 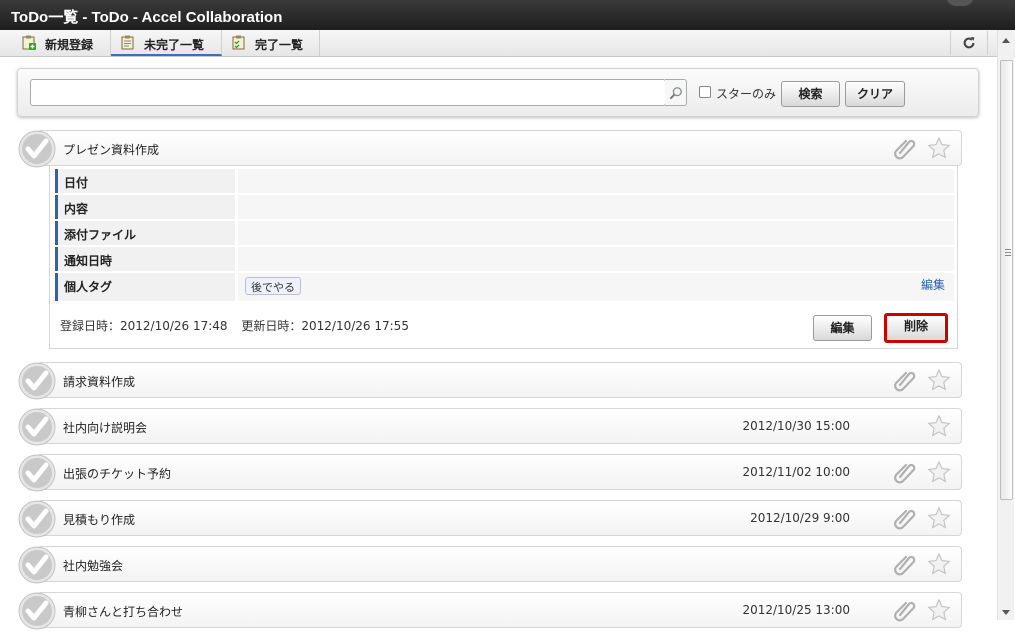 What do you see at coordinates (916, 328) in the screenshot?
I see `delete-button: 削除` at bounding box center [916, 328].